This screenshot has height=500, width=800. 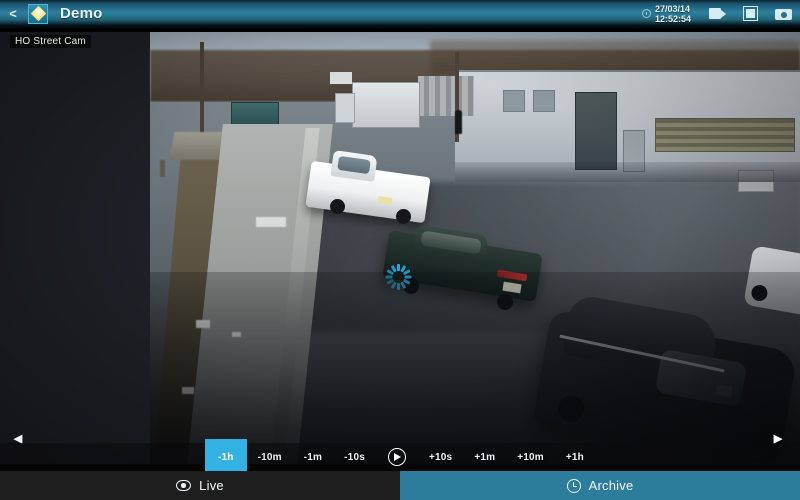 I want to click on loading-spinner-icon, so click(x=398, y=277).